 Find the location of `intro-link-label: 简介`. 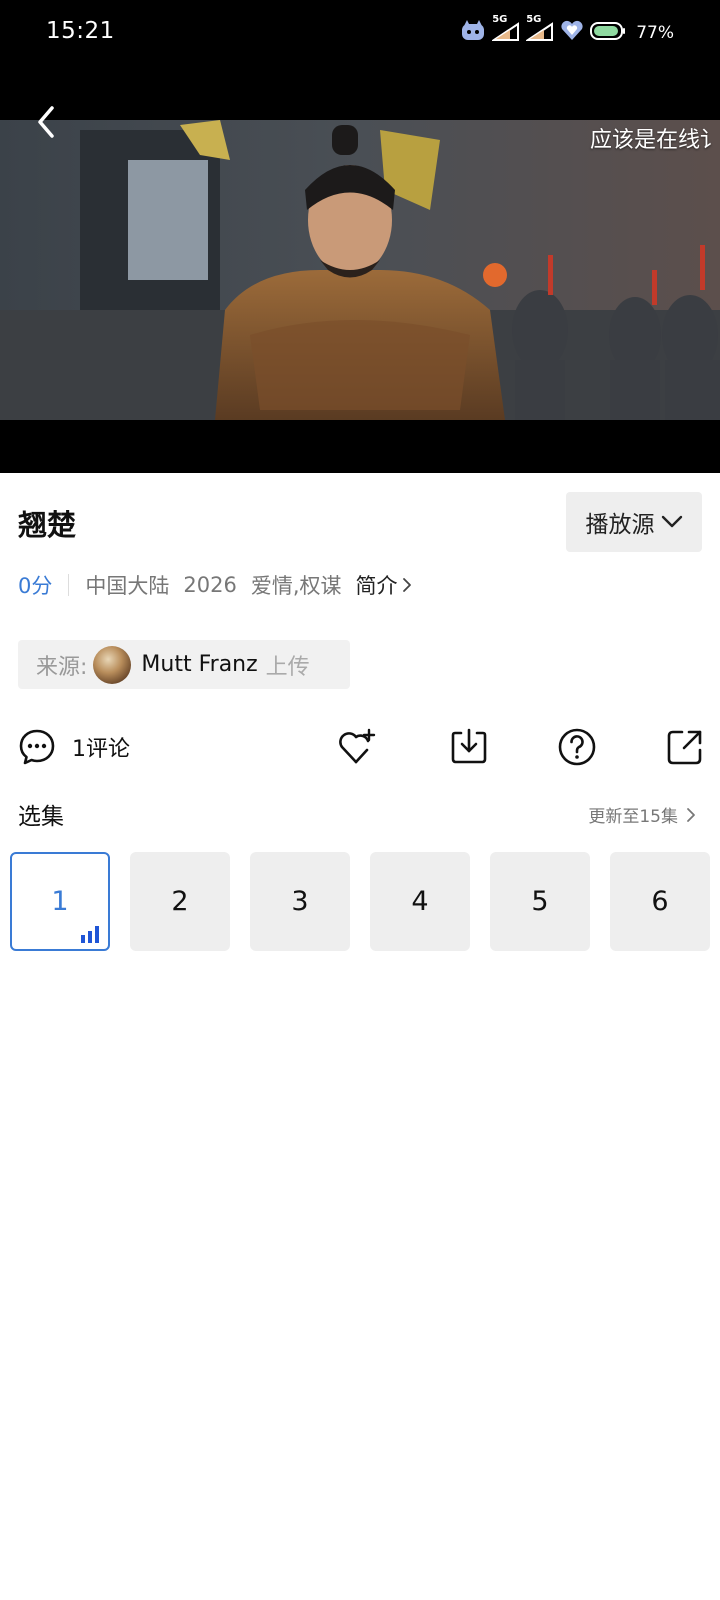

intro-link-label: 简介 is located at coordinates (376, 586).